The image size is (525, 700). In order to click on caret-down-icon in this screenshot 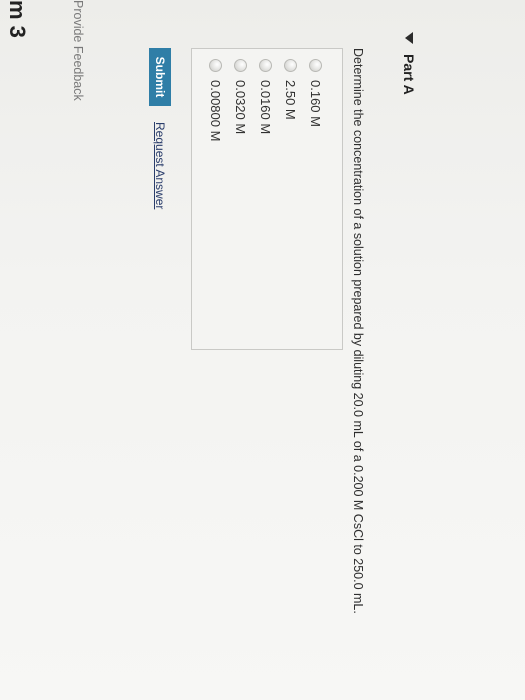, I will do `click(409, 38)`.